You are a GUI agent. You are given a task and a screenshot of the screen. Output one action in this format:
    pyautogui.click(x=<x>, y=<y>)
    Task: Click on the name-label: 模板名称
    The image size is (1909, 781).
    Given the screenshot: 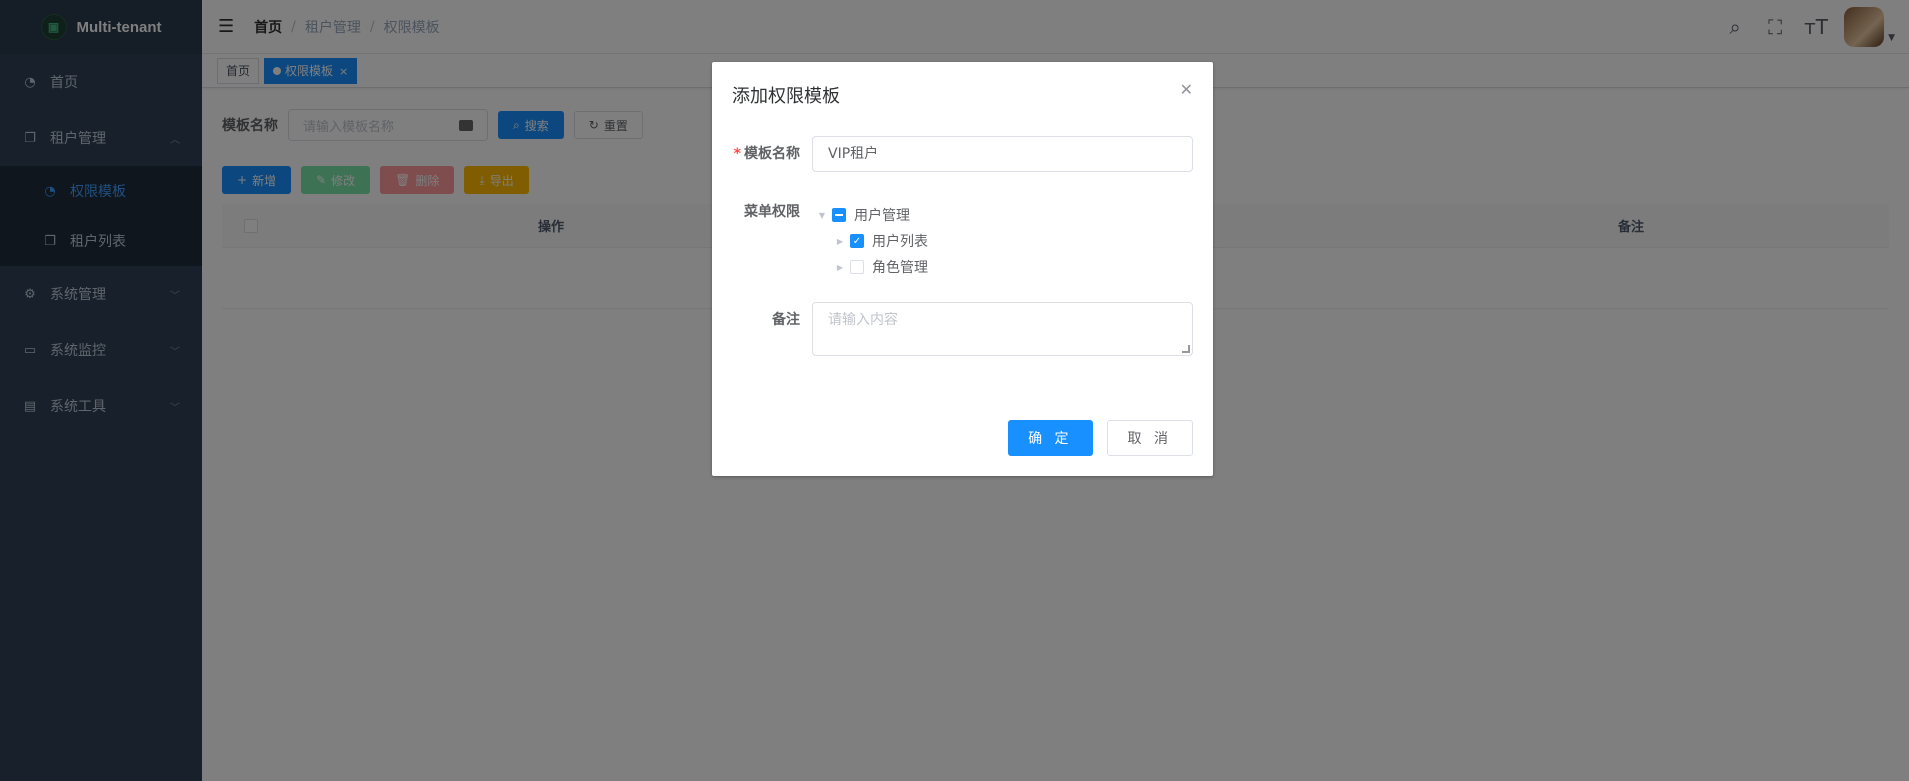 What is the action you would take?
    pyautogui.click(x=772, y=154)
    